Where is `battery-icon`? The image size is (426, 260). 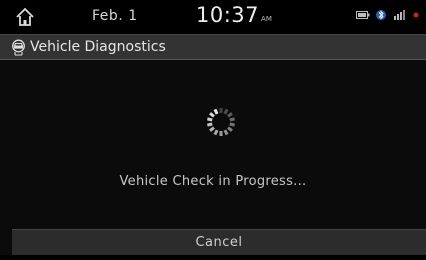 battery-icon is located at coordinates (363, 15).